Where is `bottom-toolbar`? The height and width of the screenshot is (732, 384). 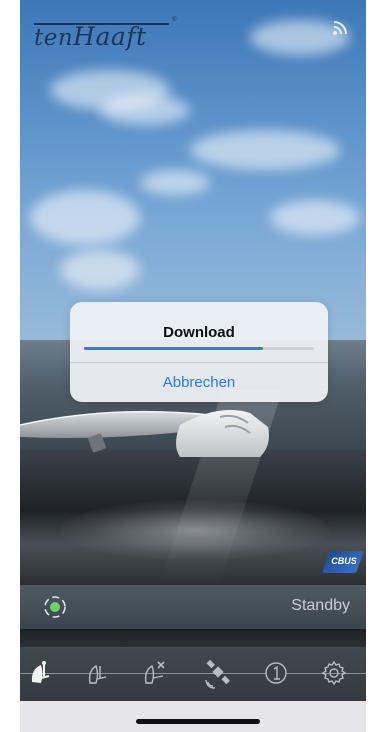 bottom-toolbar is located at coordinates (193, 674).